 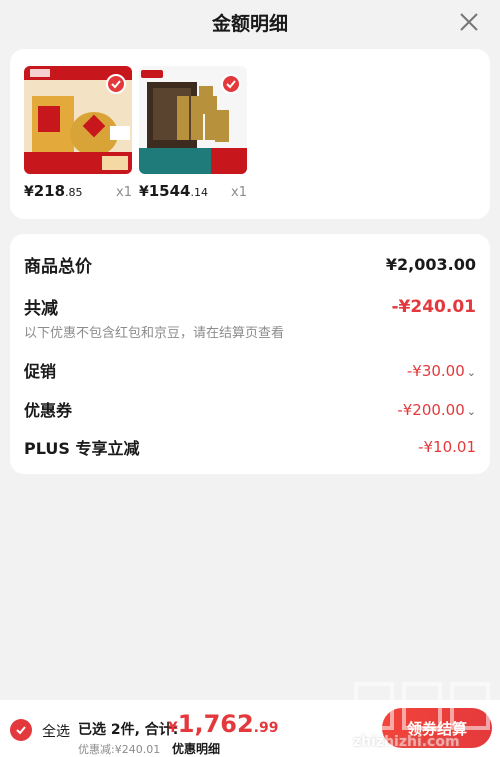 I want to click on plus-label: PLUS 专享立减, so click(x=82, y=448).